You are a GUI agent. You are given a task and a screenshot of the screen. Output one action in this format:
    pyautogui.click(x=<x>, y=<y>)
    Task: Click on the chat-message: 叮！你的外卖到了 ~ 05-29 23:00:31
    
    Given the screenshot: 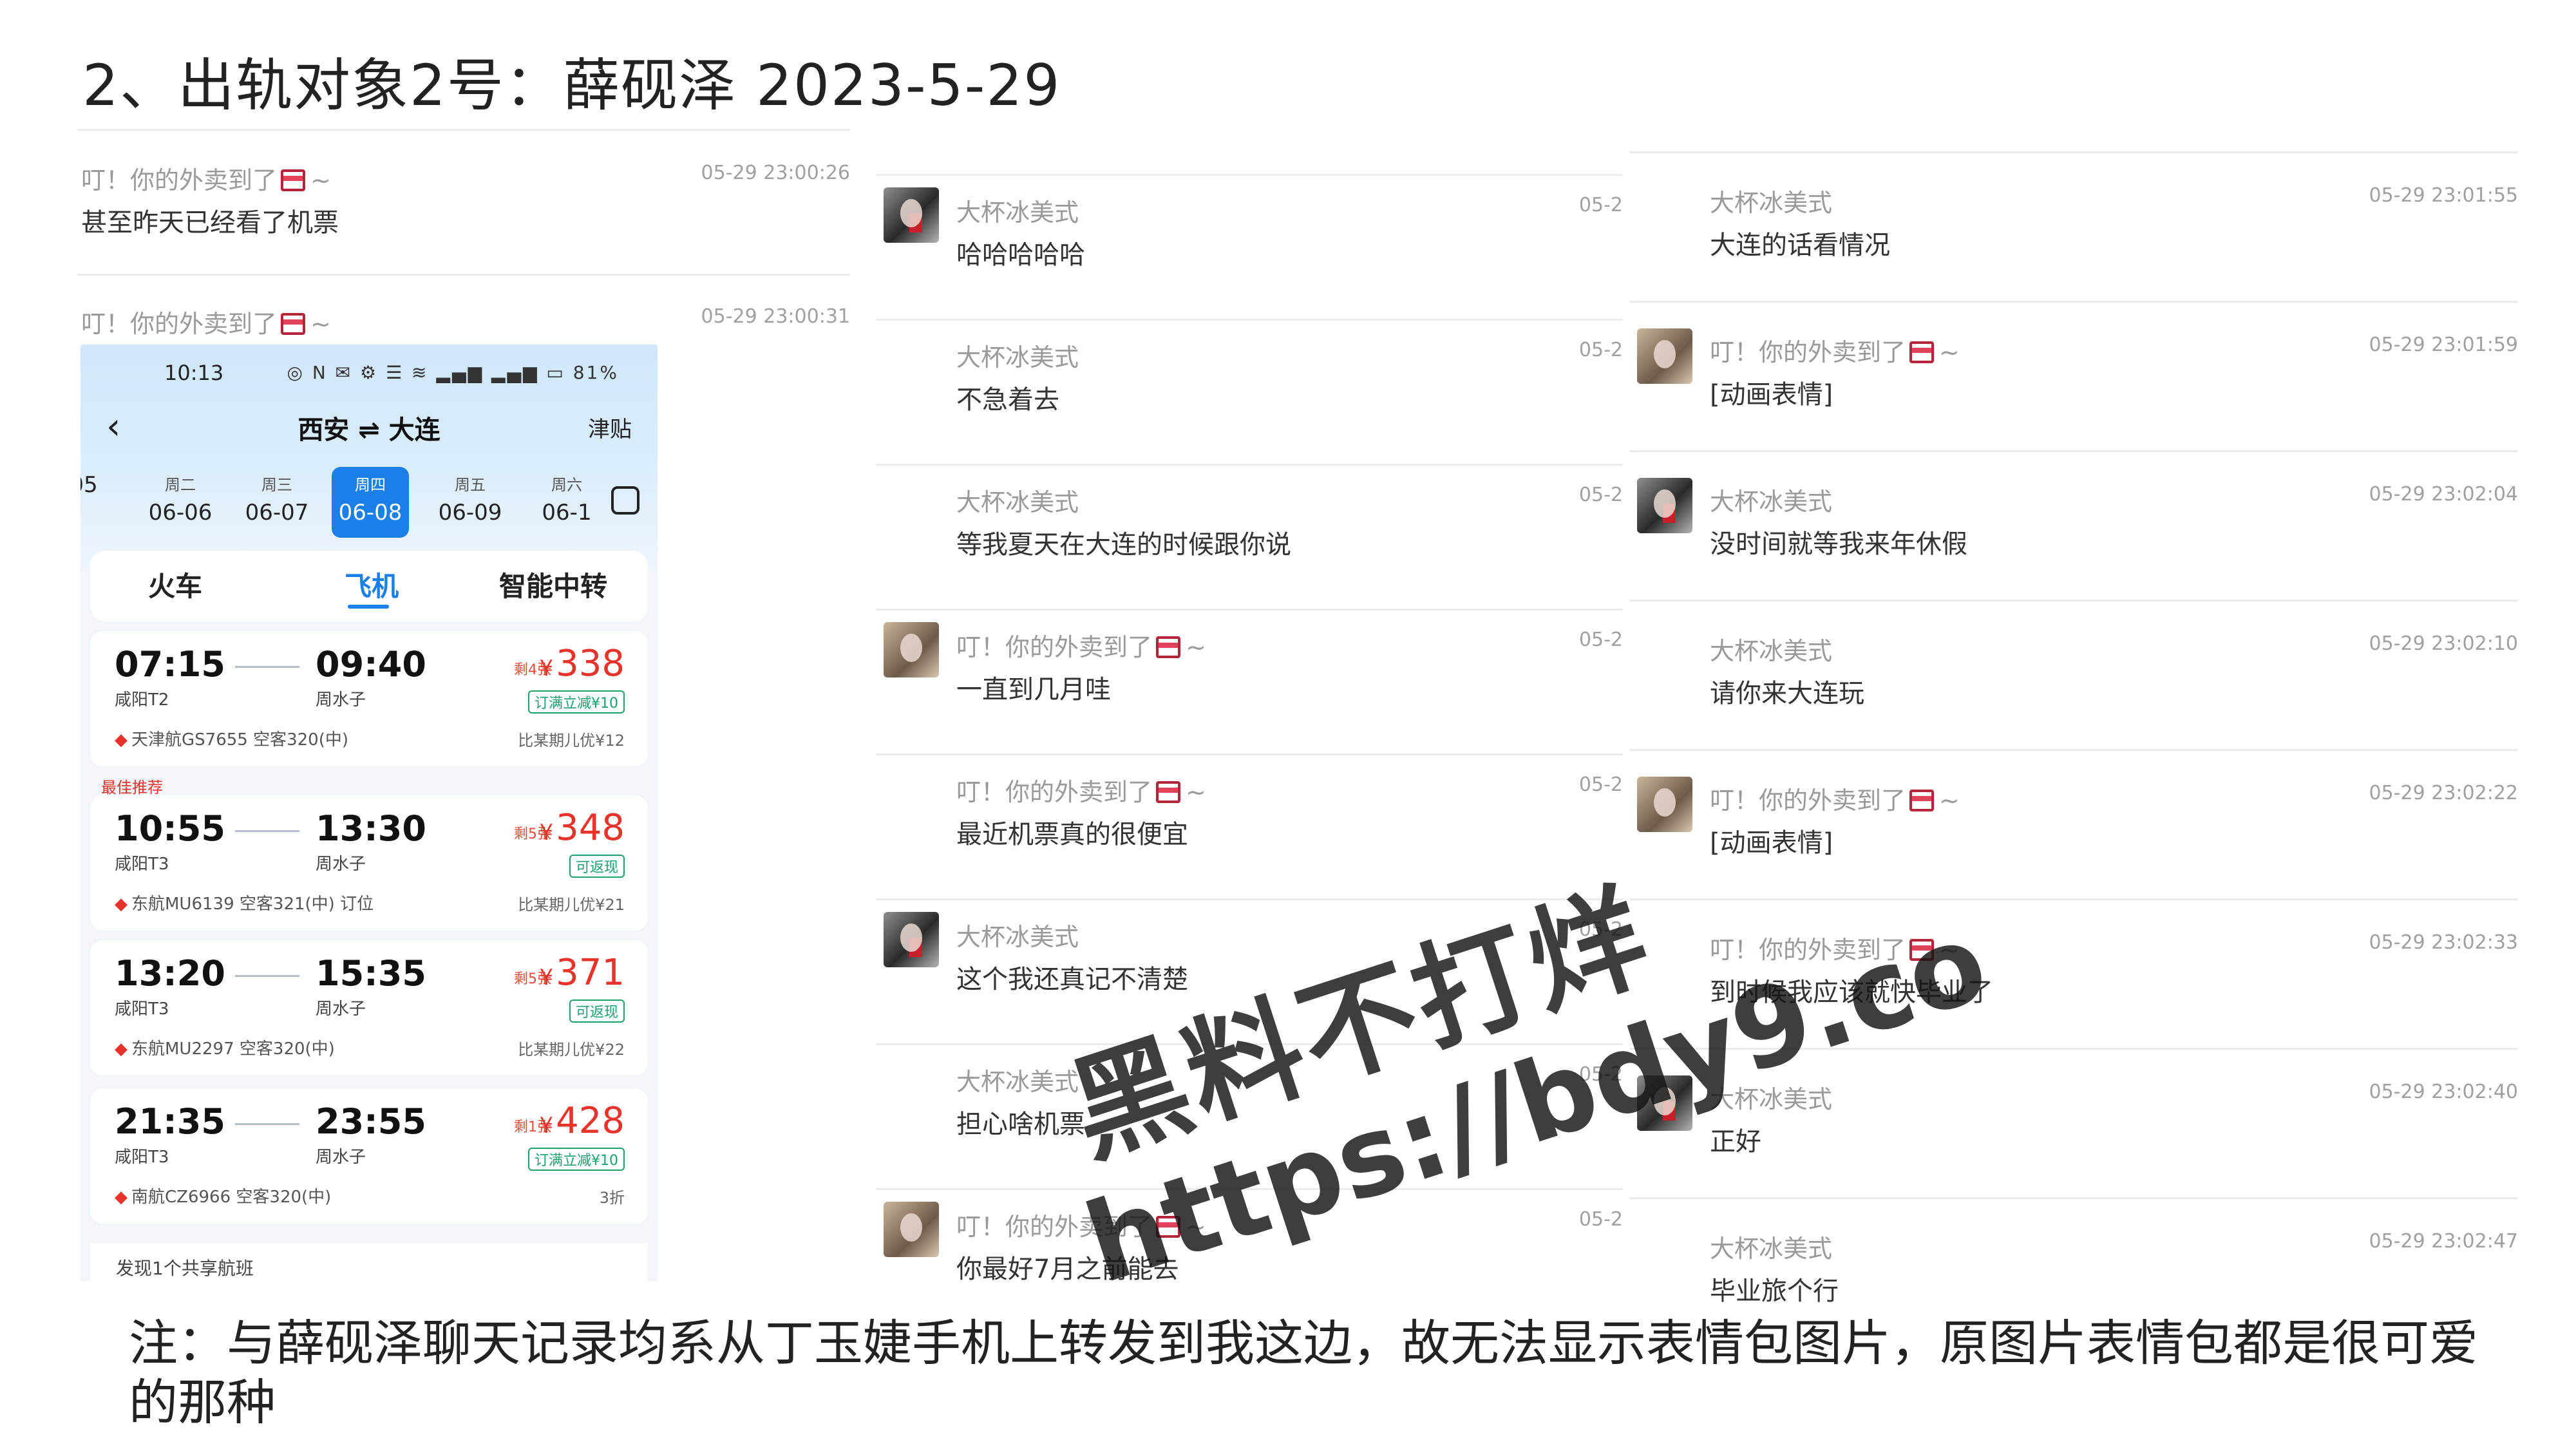 What is the action you would take?
    pyautogui.click(x=463, y=312)
    